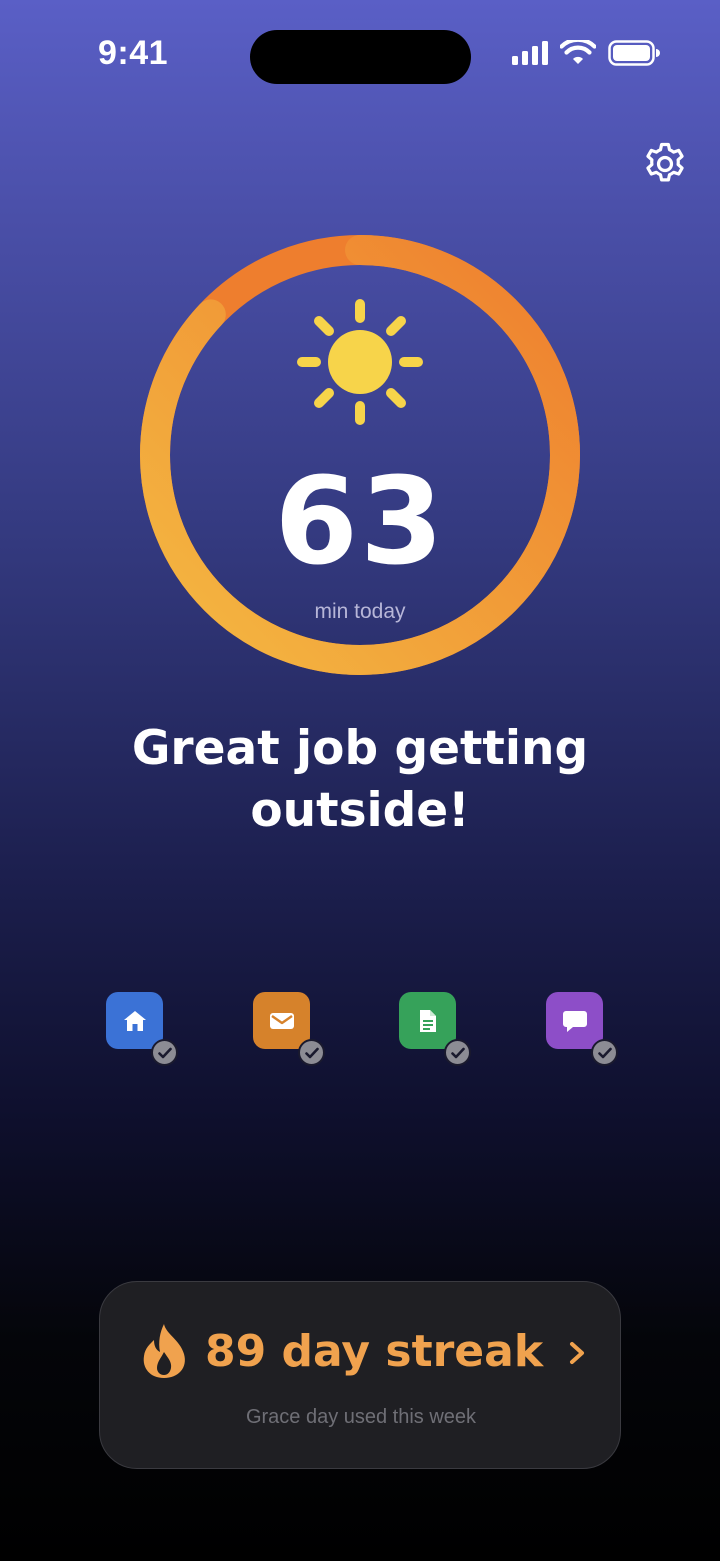 The image size is (720, 1561). Describe the element at coordinates (360, 611) in the screenshot. I see `minutes-label: min today` at that location.